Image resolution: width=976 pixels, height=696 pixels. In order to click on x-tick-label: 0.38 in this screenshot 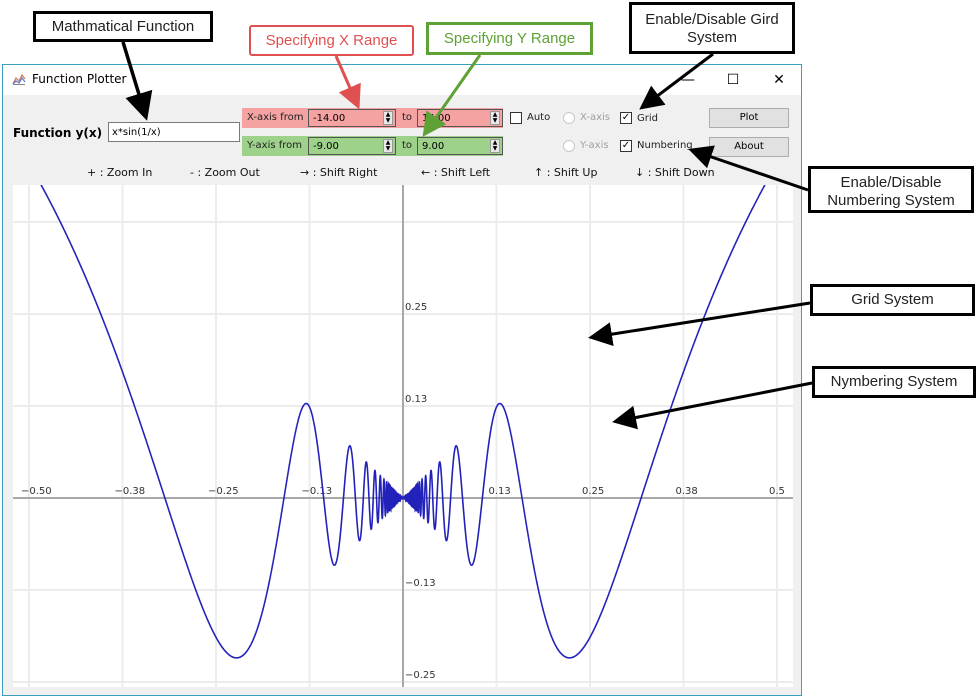, I will do `click(687, 491)`.